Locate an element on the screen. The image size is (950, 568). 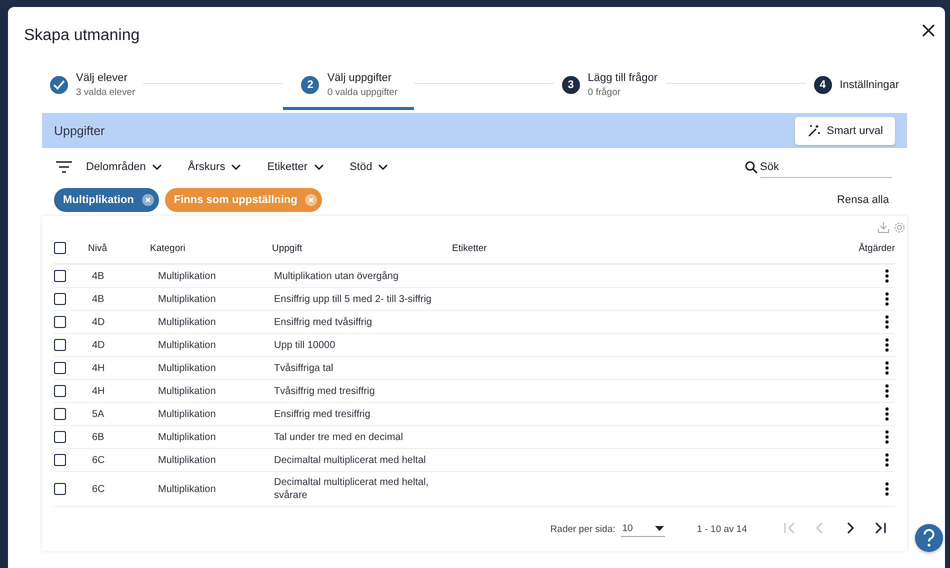
table-cell-text: 5A is located at coordinates (98, 415).